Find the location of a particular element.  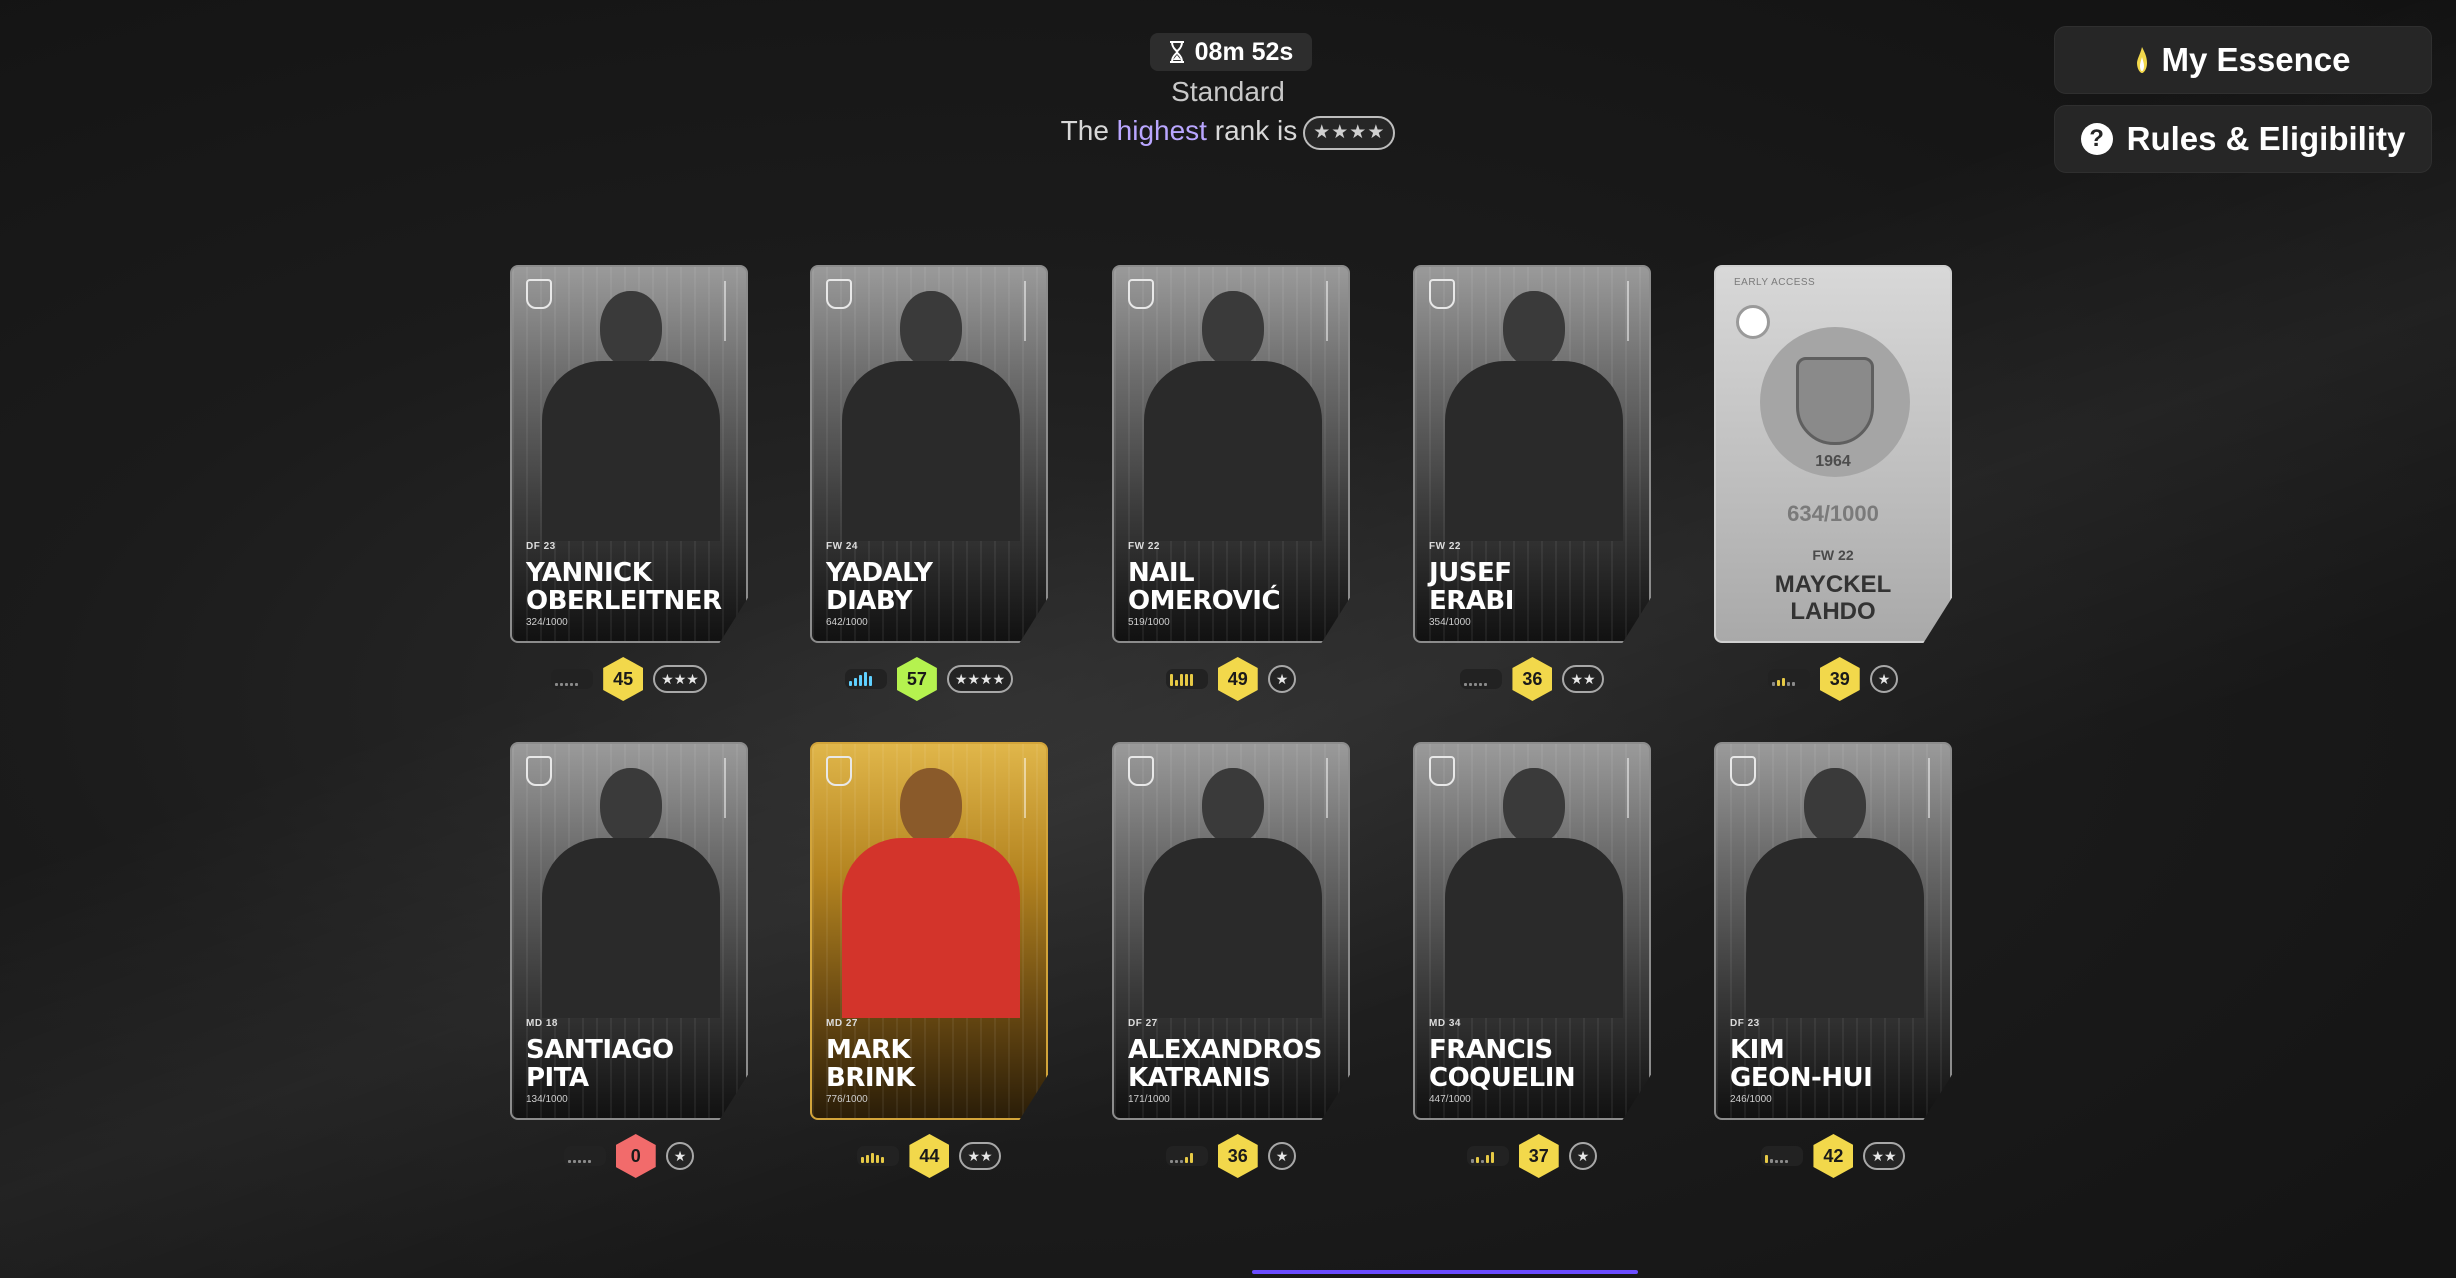

card-stats-row: 0 ★ is located at coordinates (629, 1156).